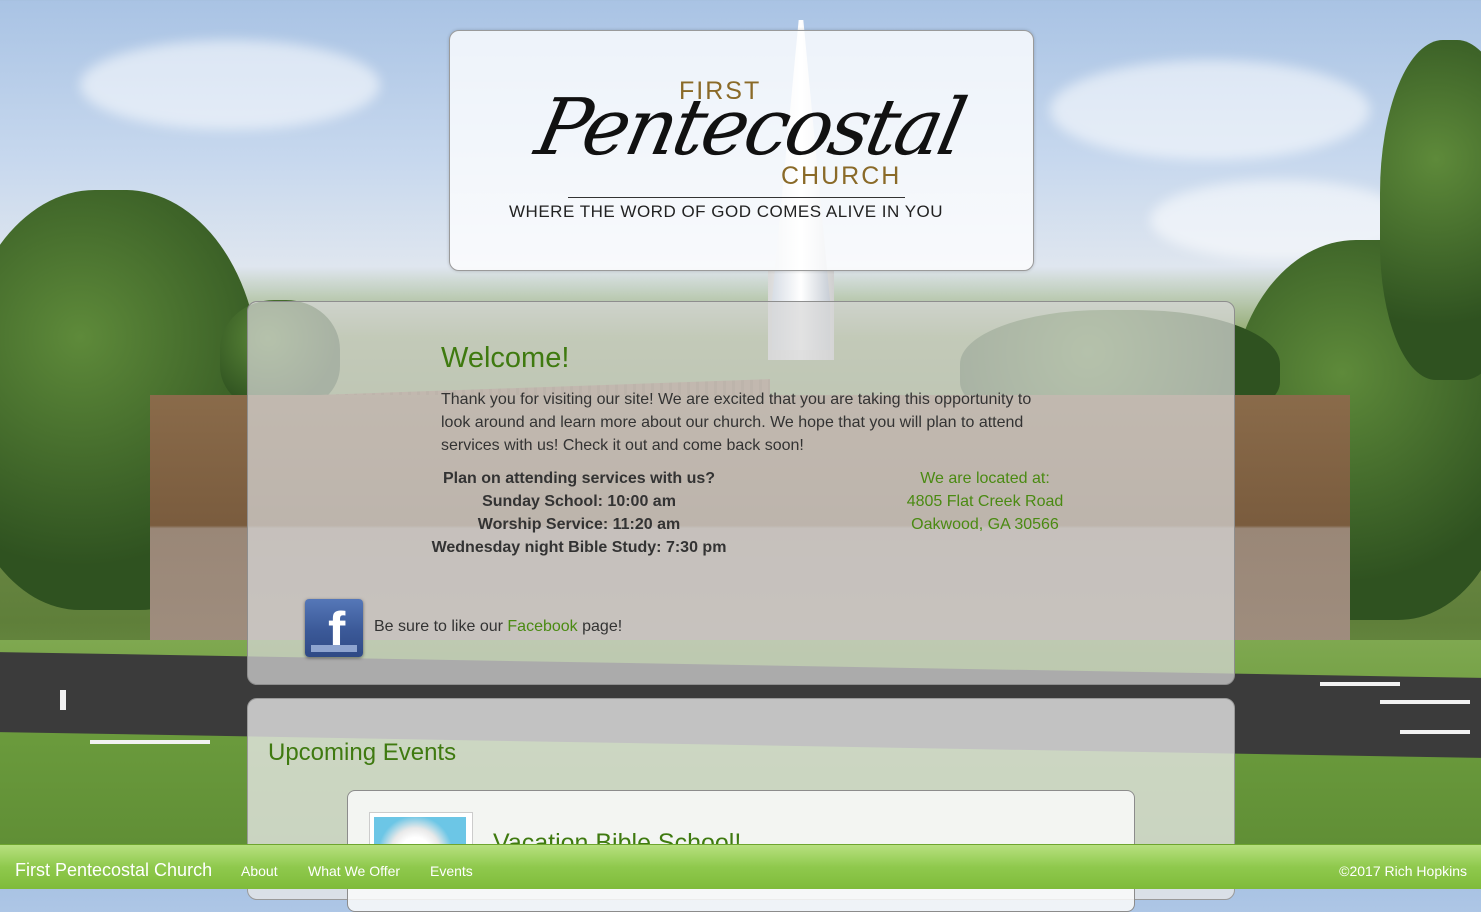  I want to click on navbar-brand: First Pentecostal Church, so click(113, 870).